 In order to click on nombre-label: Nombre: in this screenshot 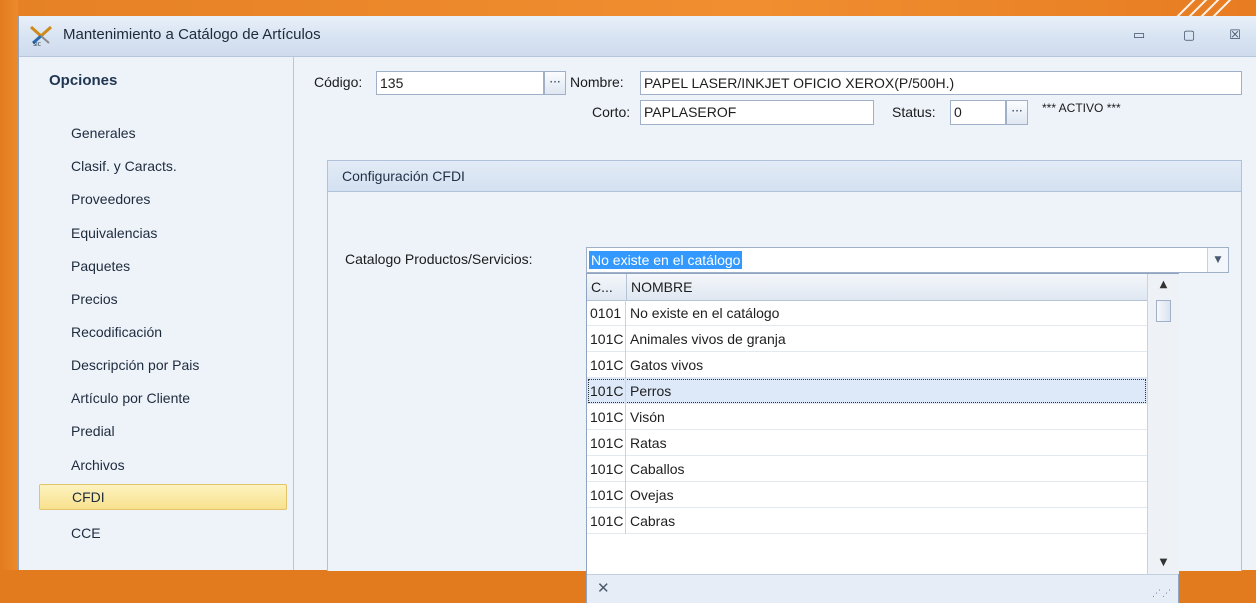, I will do `click(597, 82)`.